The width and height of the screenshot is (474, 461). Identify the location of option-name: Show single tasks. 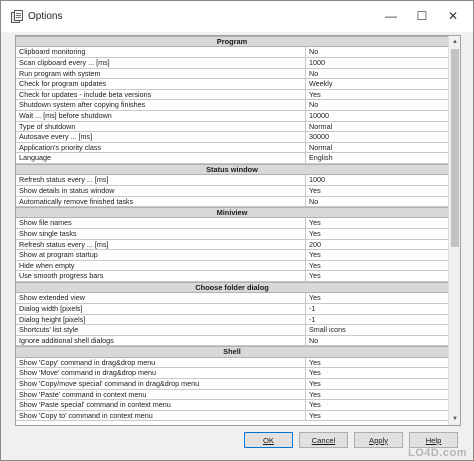
(161, 234).